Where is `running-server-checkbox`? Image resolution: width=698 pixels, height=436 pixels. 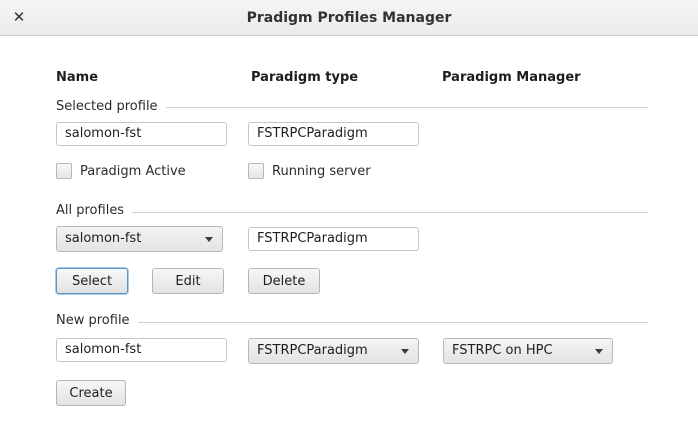
running-server-checkbox is located at coordinates (256, 171).